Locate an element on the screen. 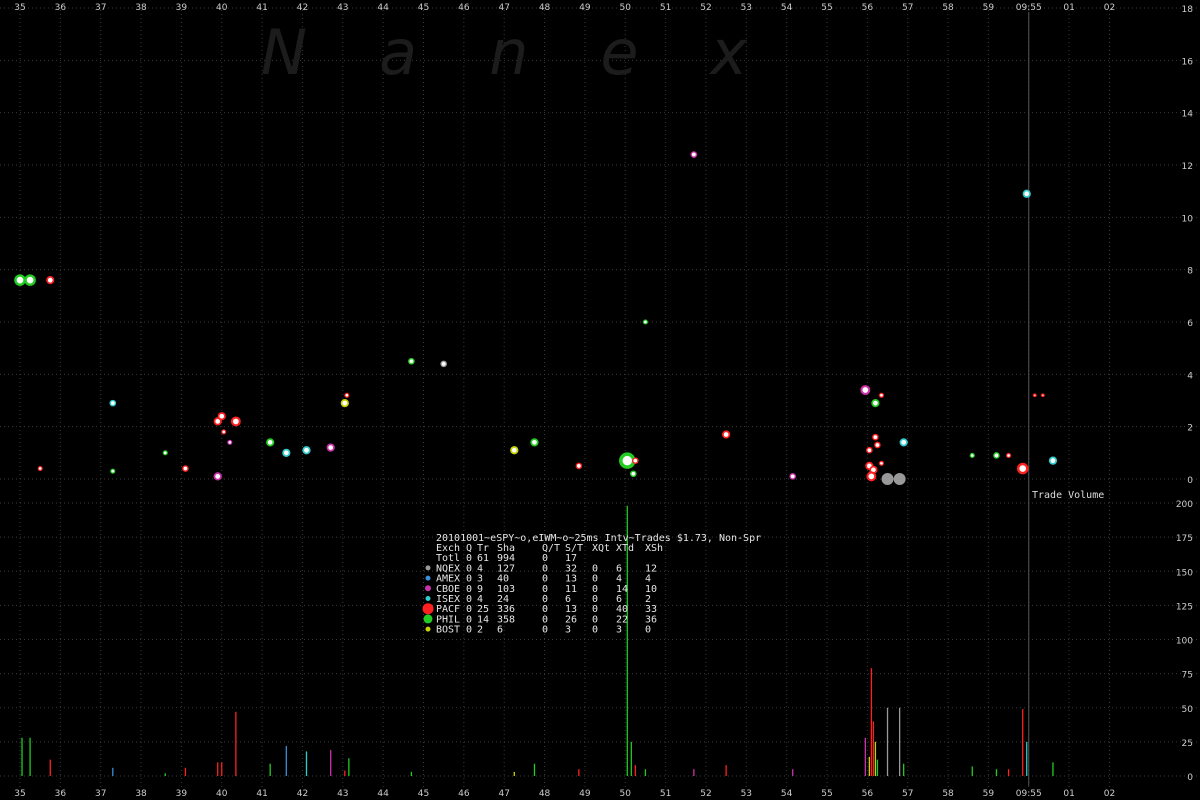 The width and height of the screenshot is (1200, 800). time-tick-label: 41 is located at coordinates (261, 8).